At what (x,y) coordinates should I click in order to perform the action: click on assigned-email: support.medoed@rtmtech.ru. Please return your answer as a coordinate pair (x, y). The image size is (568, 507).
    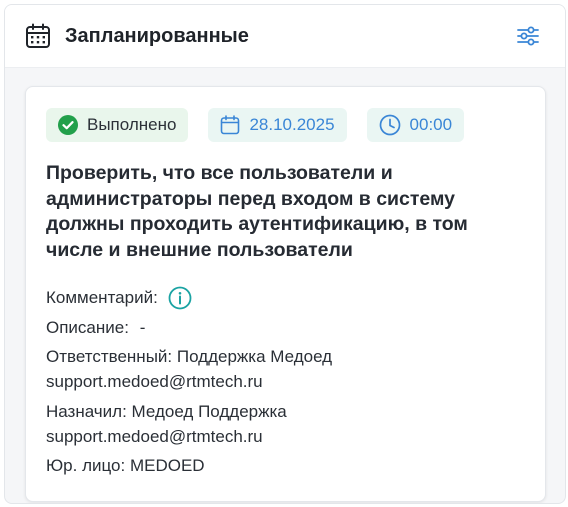
    Looking at the image, I should click on (154, 436).